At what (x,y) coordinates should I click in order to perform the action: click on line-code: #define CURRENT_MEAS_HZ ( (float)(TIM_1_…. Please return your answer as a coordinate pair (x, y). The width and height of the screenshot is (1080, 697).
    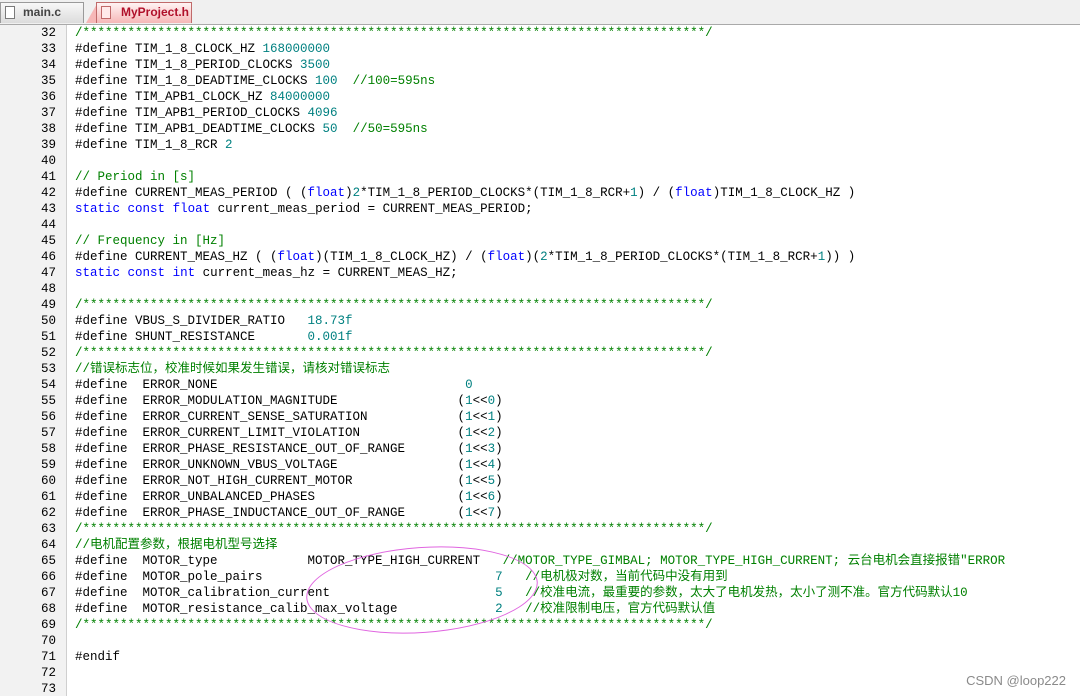
    Looking at the image, I should click on (465, 257).